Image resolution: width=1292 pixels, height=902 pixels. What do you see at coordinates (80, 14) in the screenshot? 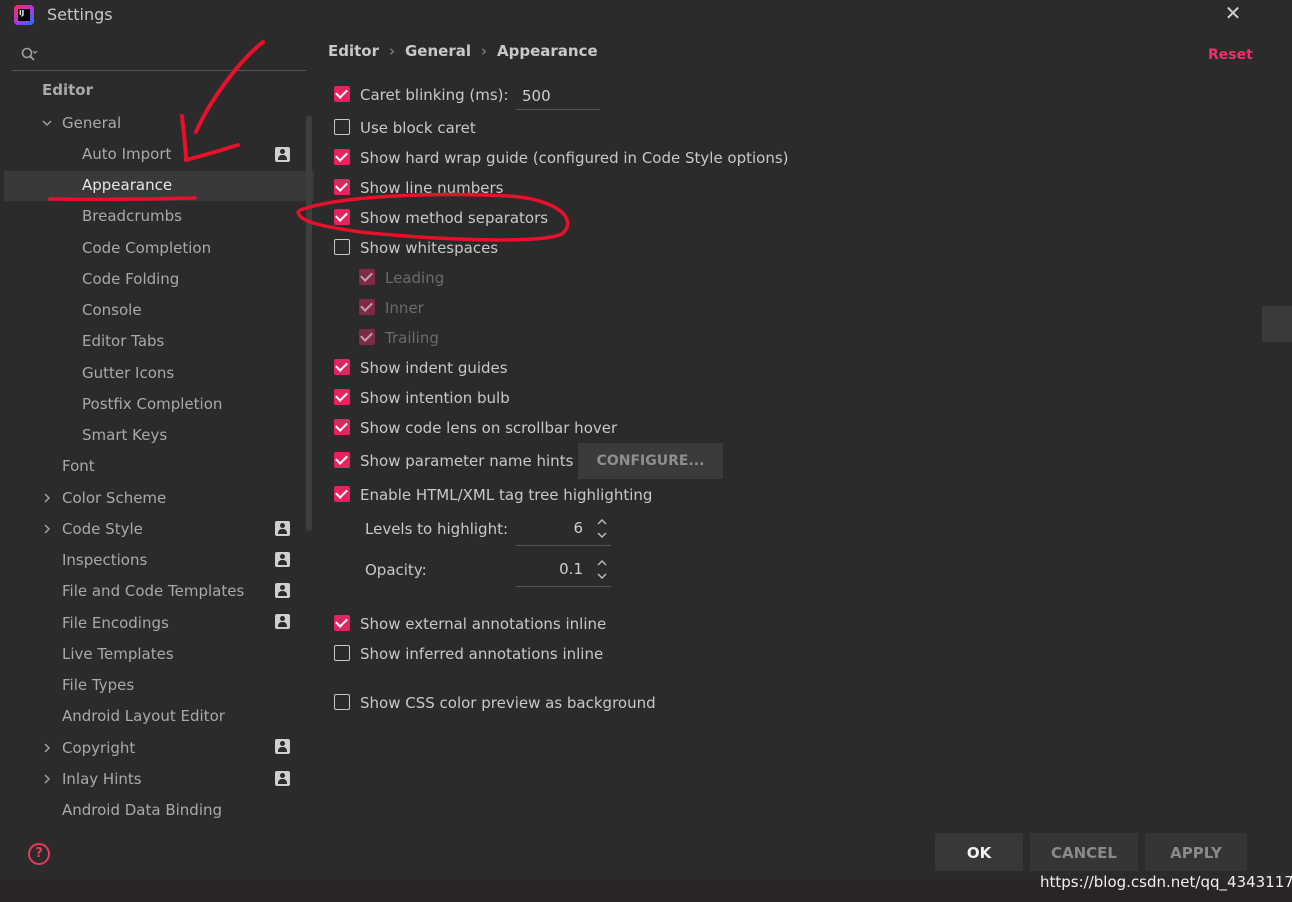
I see `window-title: Settings` at bounding box center [80, 14].